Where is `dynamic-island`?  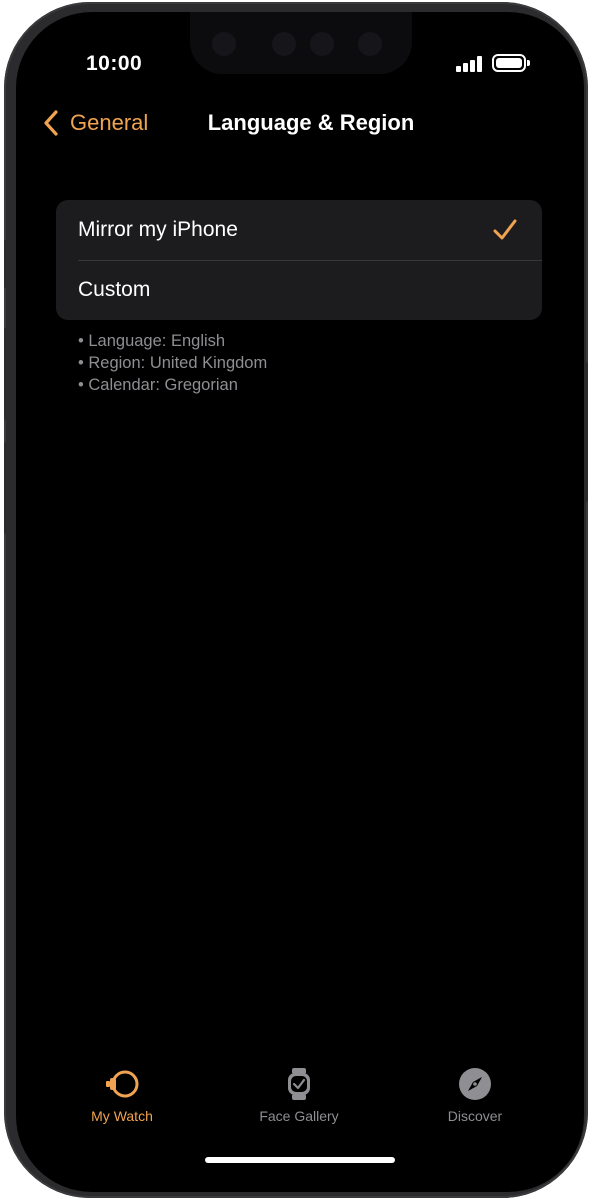
dynamic-island is located at coordinates (301, 43).